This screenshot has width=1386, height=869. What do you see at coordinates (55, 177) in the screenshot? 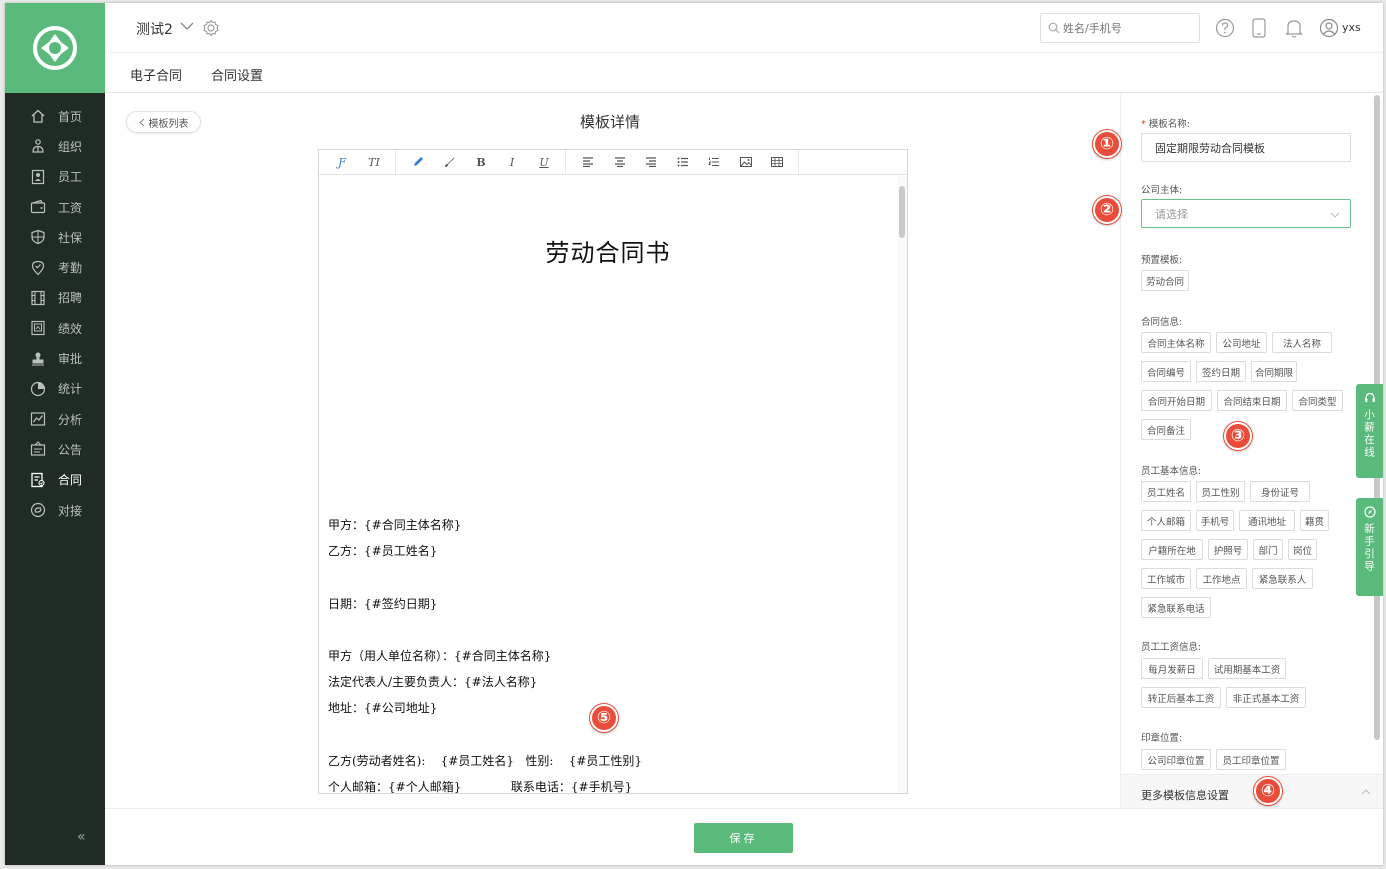
I see `sidebar-item-employee: 员工` at bounding box center [55, 177].